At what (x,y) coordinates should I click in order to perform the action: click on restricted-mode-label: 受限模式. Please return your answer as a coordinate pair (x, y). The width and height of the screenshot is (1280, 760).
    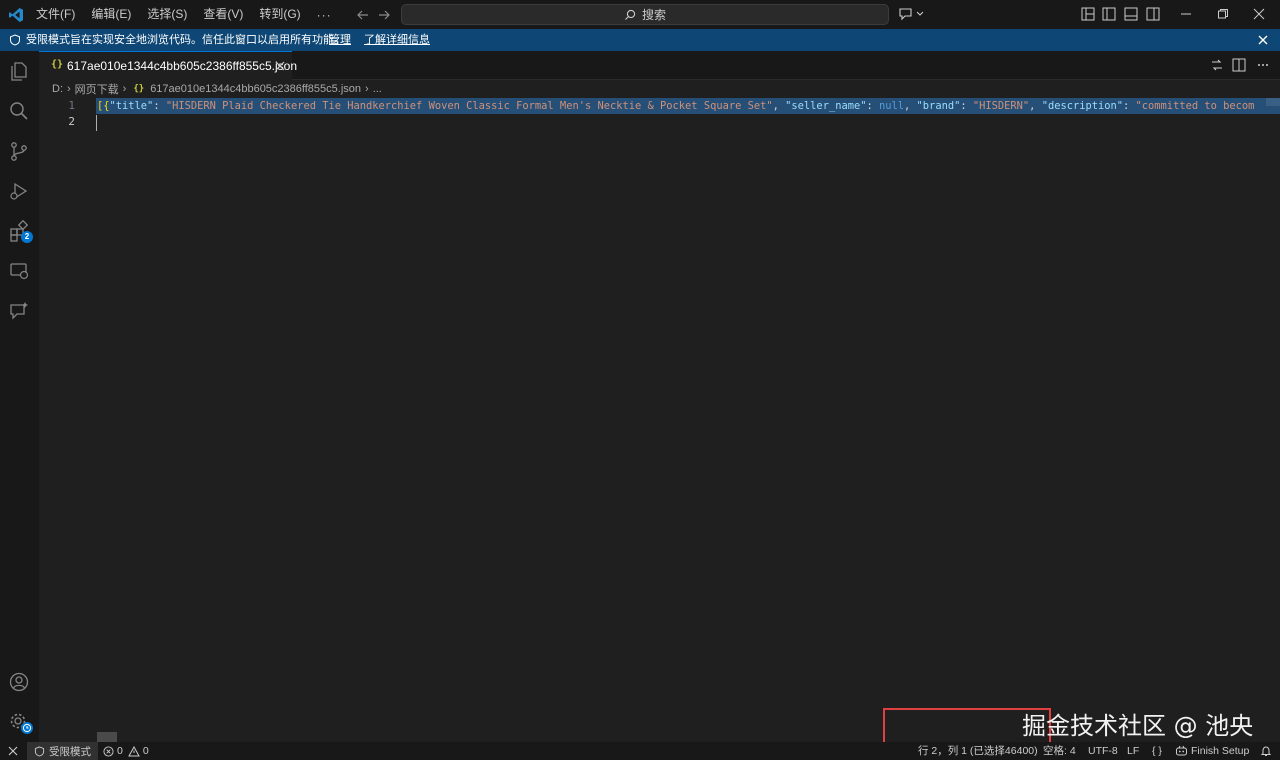
    Looking at the image, I should click on (70, 751).